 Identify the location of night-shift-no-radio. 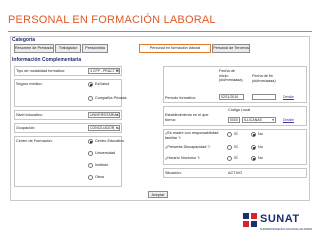
(253, 158).